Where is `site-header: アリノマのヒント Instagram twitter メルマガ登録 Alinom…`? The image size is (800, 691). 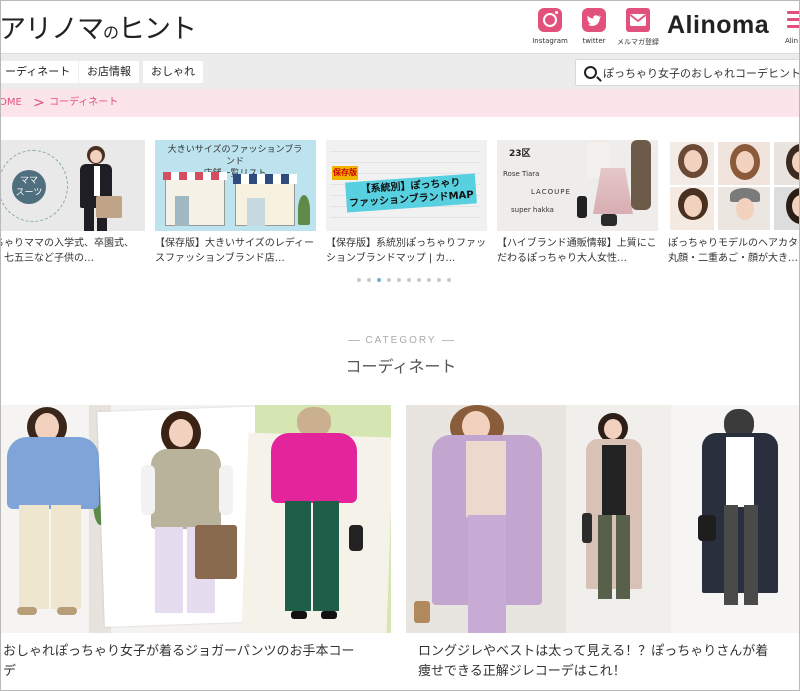 site-header: アリノマのヒント Instagram twitter メルマガ登録 Alinom… is located at coordinates (399, 27).